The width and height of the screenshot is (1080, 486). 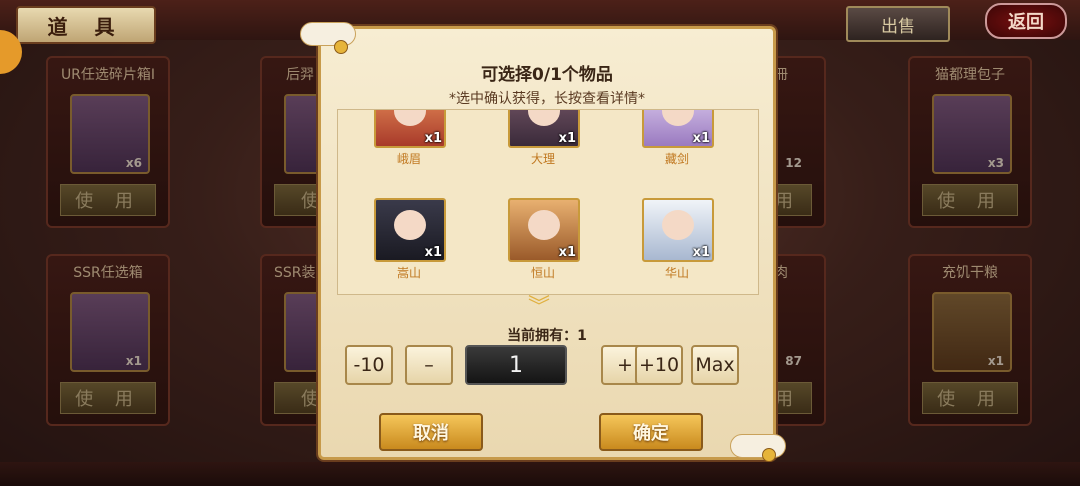 What do you see at coordinates (542, 273) in the screenshot?
I see `hero-name: 恒山` at bounding box center [542, 273].